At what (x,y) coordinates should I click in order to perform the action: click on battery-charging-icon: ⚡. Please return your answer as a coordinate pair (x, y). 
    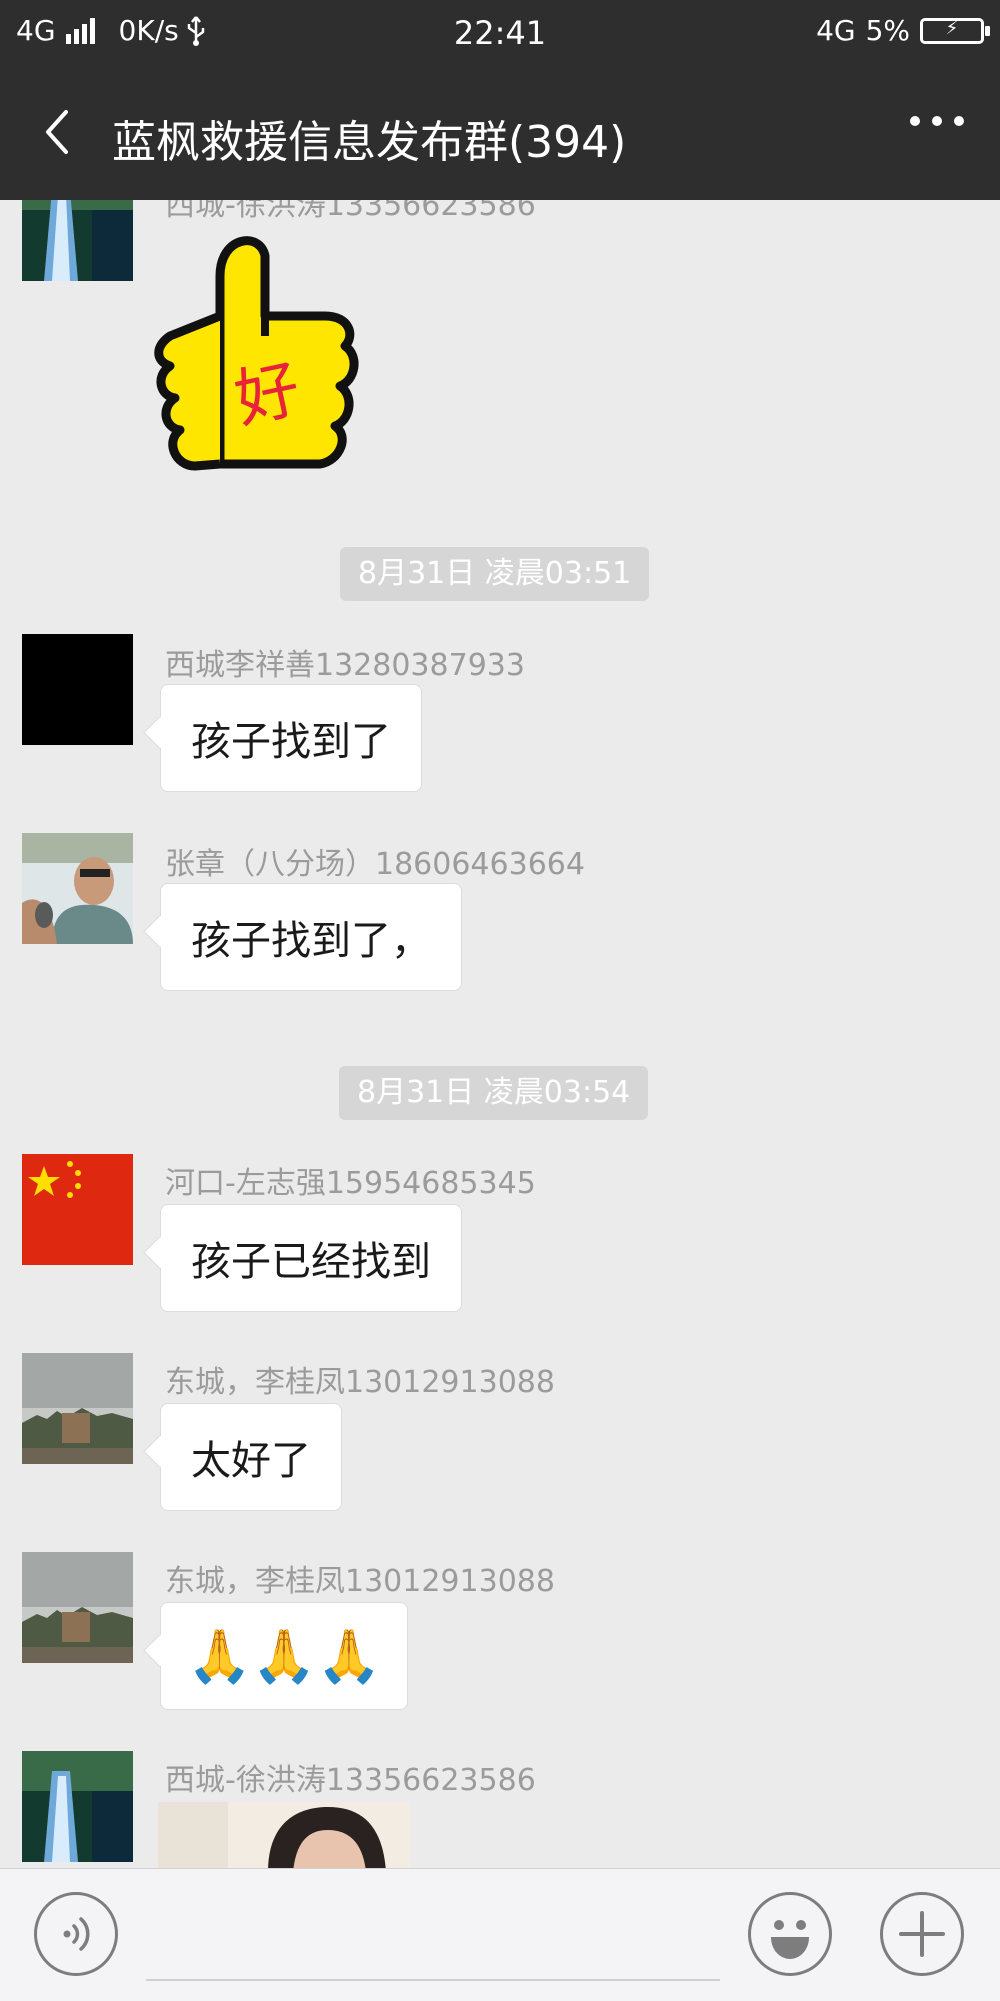
    Looking at the image, I should click on (955, 30).